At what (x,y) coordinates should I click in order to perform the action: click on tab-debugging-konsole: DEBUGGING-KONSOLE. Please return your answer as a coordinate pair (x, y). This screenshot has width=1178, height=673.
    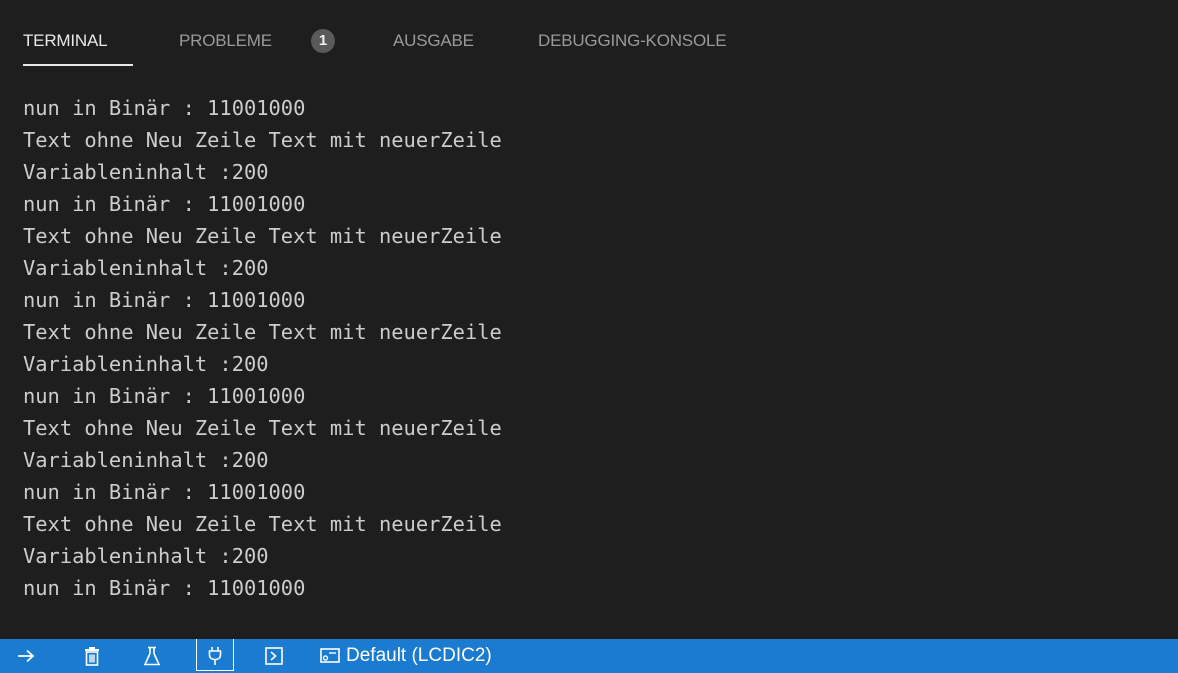
    Looking at the image, I should click on (632, 41).